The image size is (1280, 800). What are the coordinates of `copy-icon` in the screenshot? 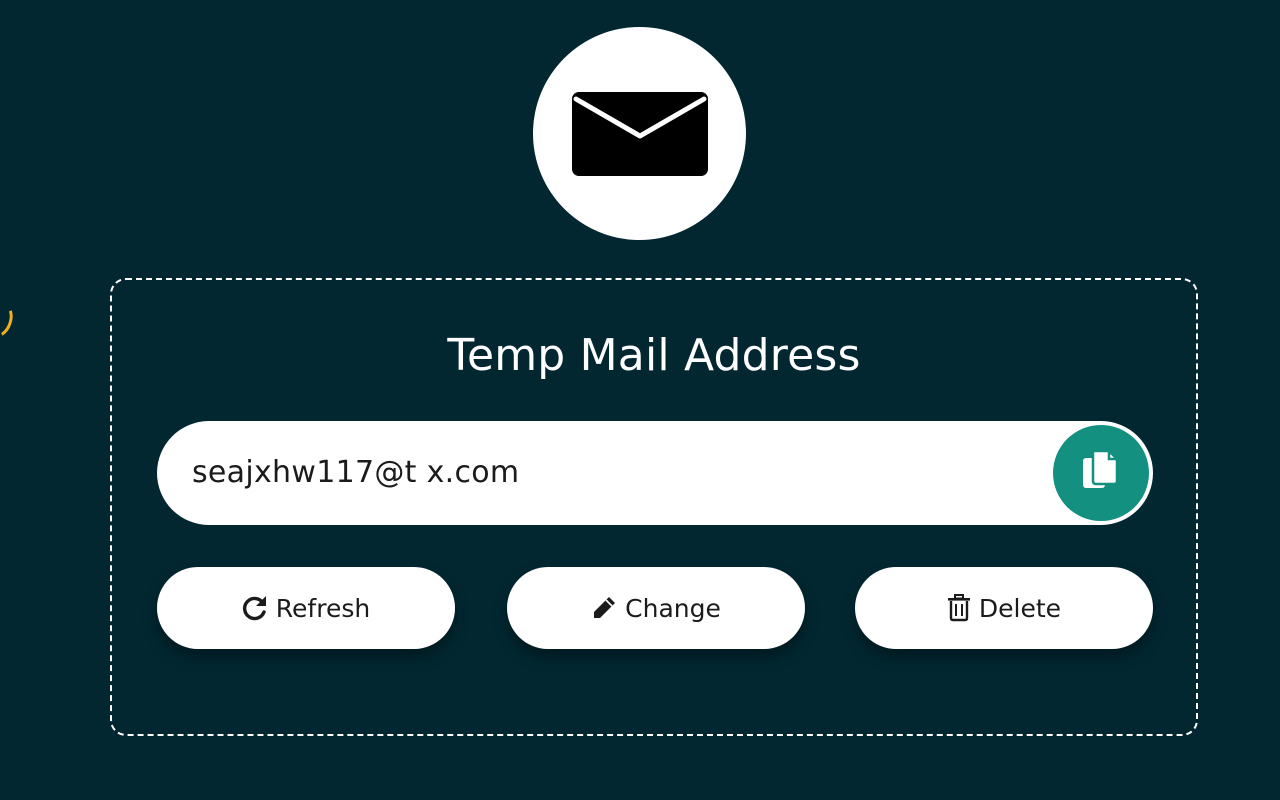 It's located at (1101, 473).